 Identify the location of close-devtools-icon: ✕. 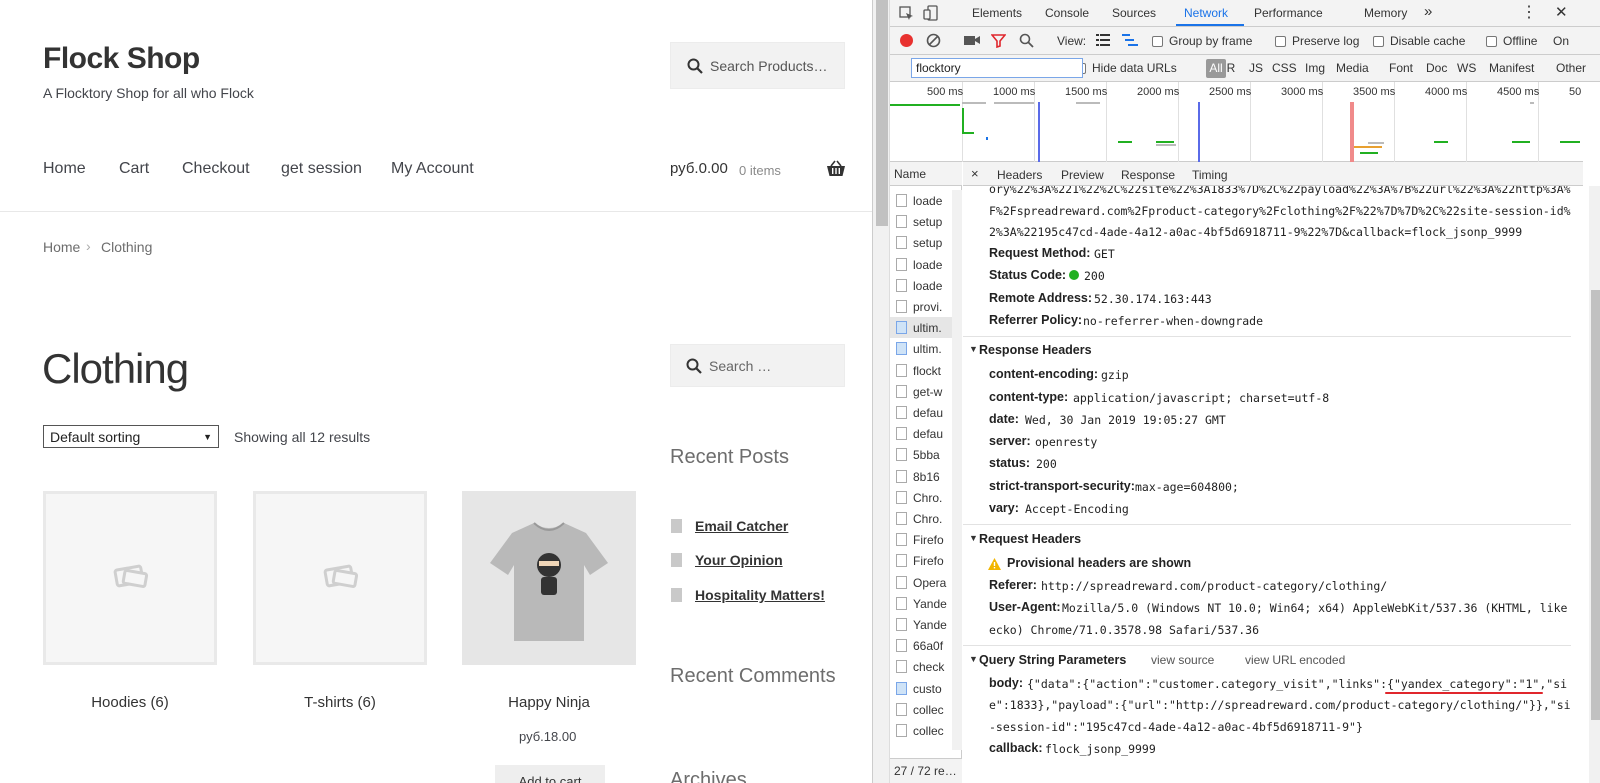
(1561, 12).